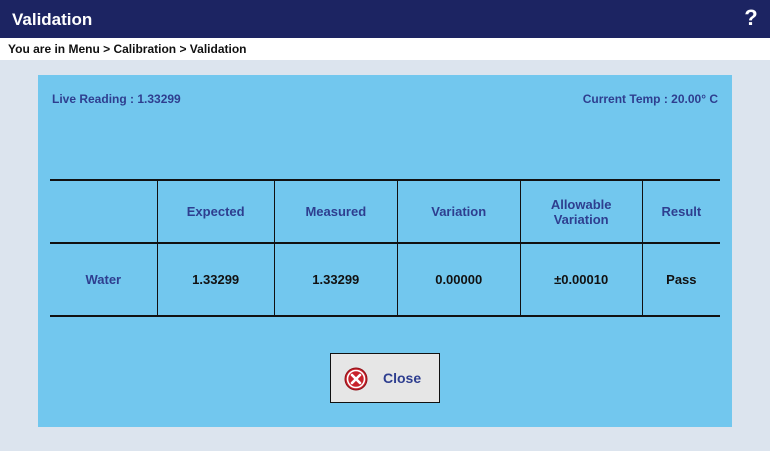 This screenshot has height=451, width=770. Describe the element at coordinates (581, 280) in the screenshot. I see `cell-allowable-variation: ±0.00010` at that location.